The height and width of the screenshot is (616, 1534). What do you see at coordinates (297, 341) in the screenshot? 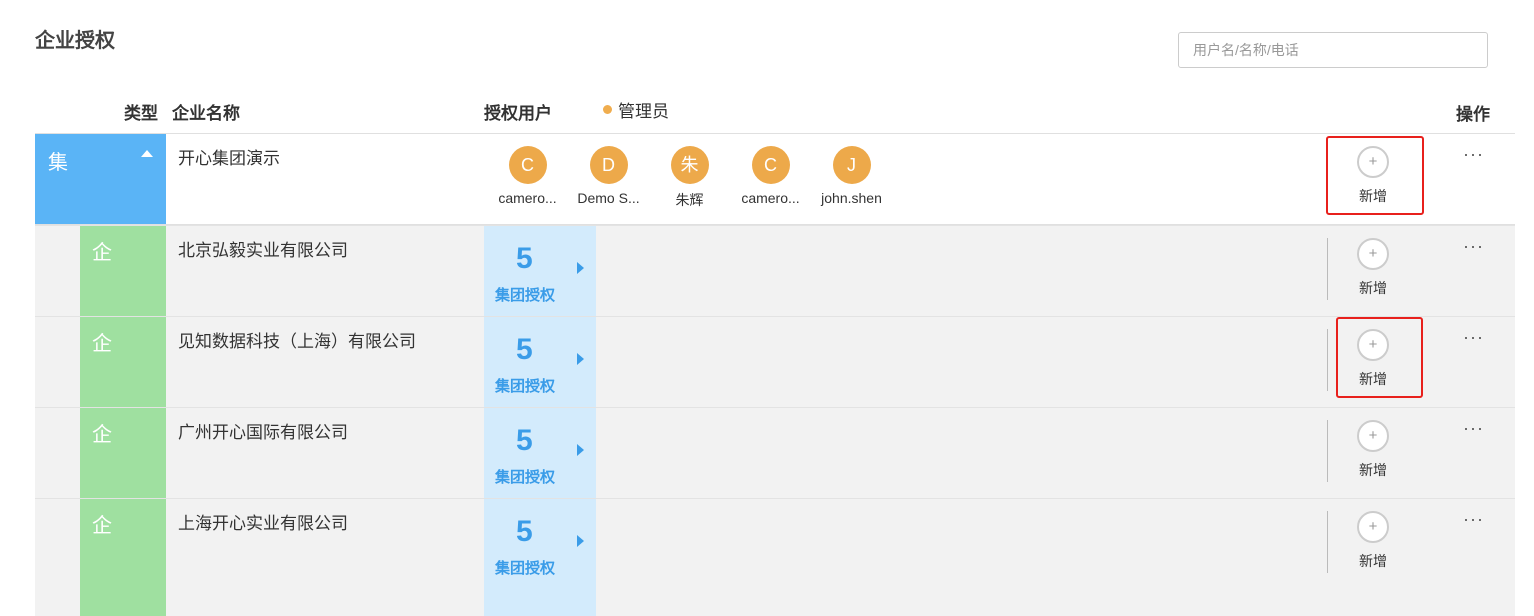
I see `enterprise-name: 见知数据科技（上海）有限公司` at bounding box center [297, 341].